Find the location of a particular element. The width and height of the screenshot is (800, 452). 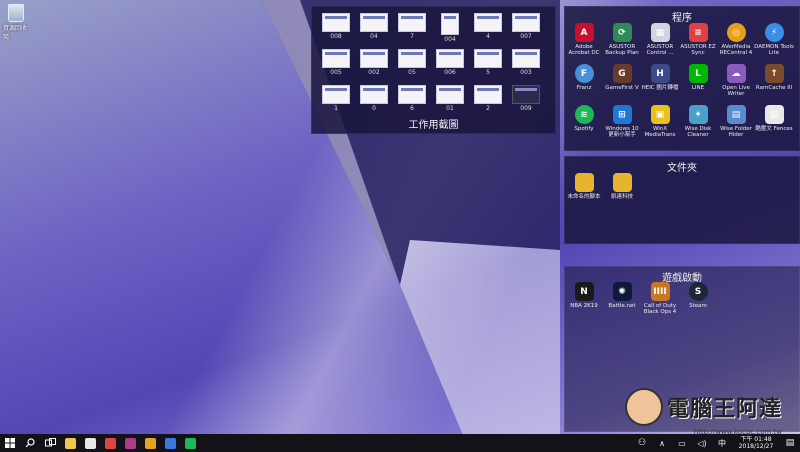

recentral-icon: ◎ is located at coordinates (736, 32).